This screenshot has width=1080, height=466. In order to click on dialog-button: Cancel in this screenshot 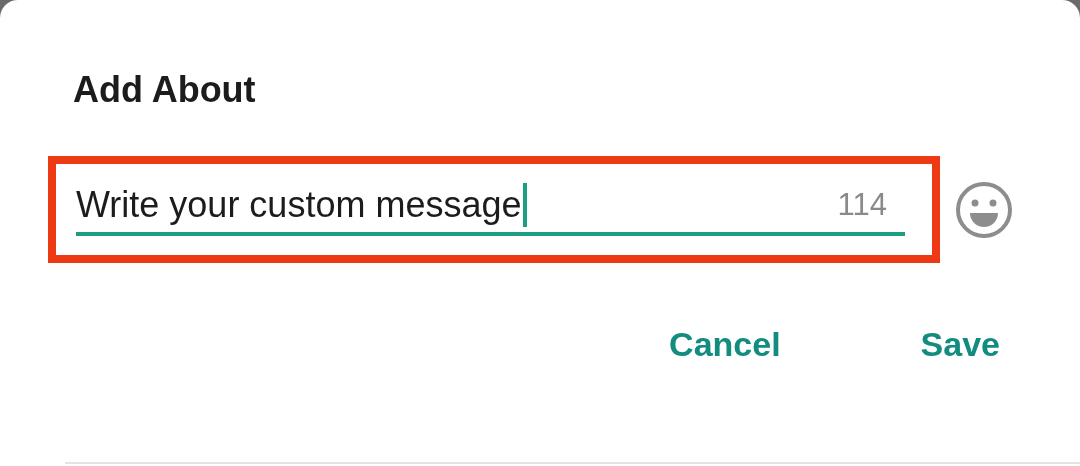, I will do `click(725, 344)`.